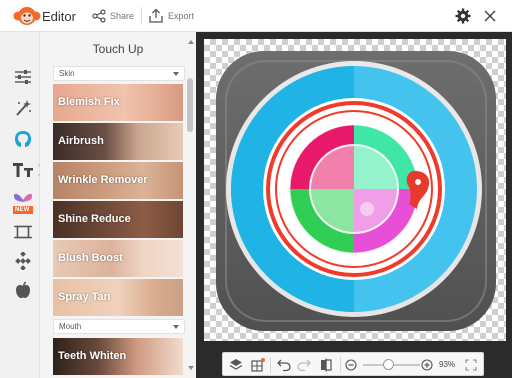 The height and width of the screenshot is (378, 512). Describe the element at coordinates (59, 16) in the screenshot. I see `app-name: Editor` at that location.